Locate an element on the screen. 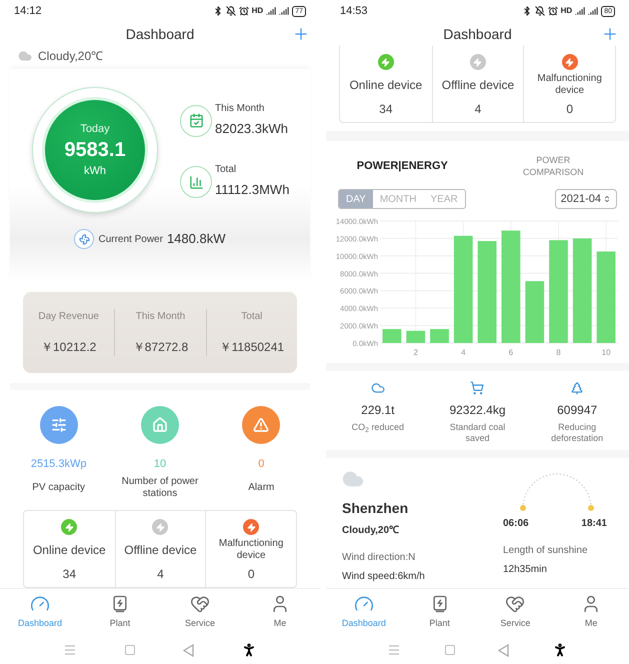  today-unit: kWh is located at coordinates (95, 172).